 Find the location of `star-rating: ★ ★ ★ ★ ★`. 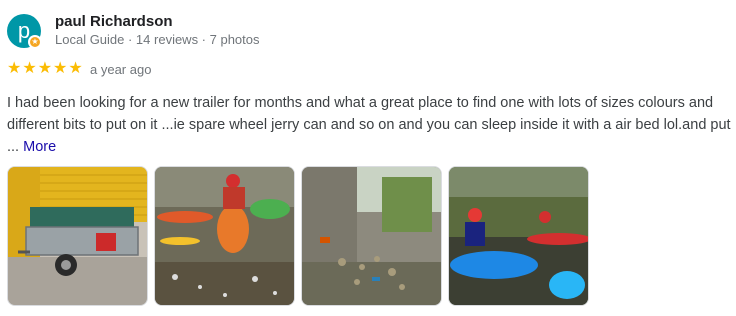

star-rating: ★ ★ ★ ★ ★ is located at coordinates (45, 69).